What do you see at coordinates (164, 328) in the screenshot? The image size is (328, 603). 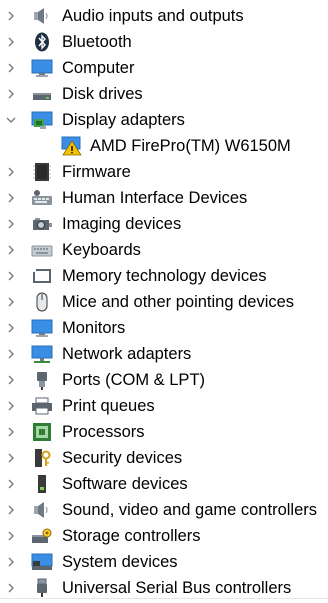 I see `tree-category-item: Monitors` at bounding box center [164, 328].